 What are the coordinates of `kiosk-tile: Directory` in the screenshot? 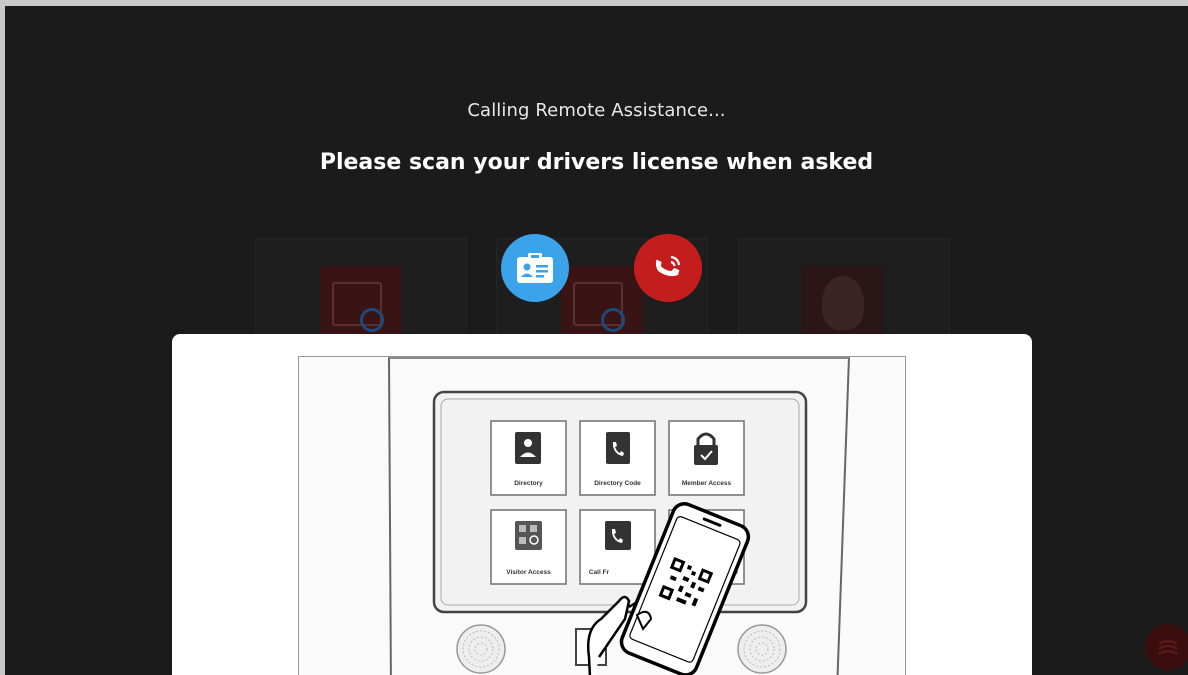 It's located at (528, 458).